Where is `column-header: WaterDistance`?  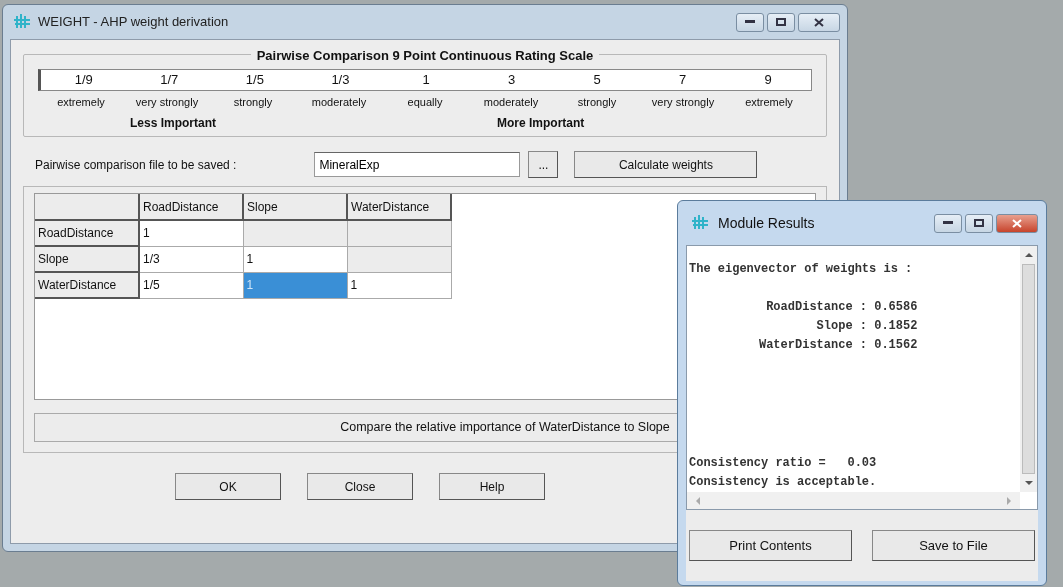 column-header: WaterDistance is located at coordinates (399, 207).